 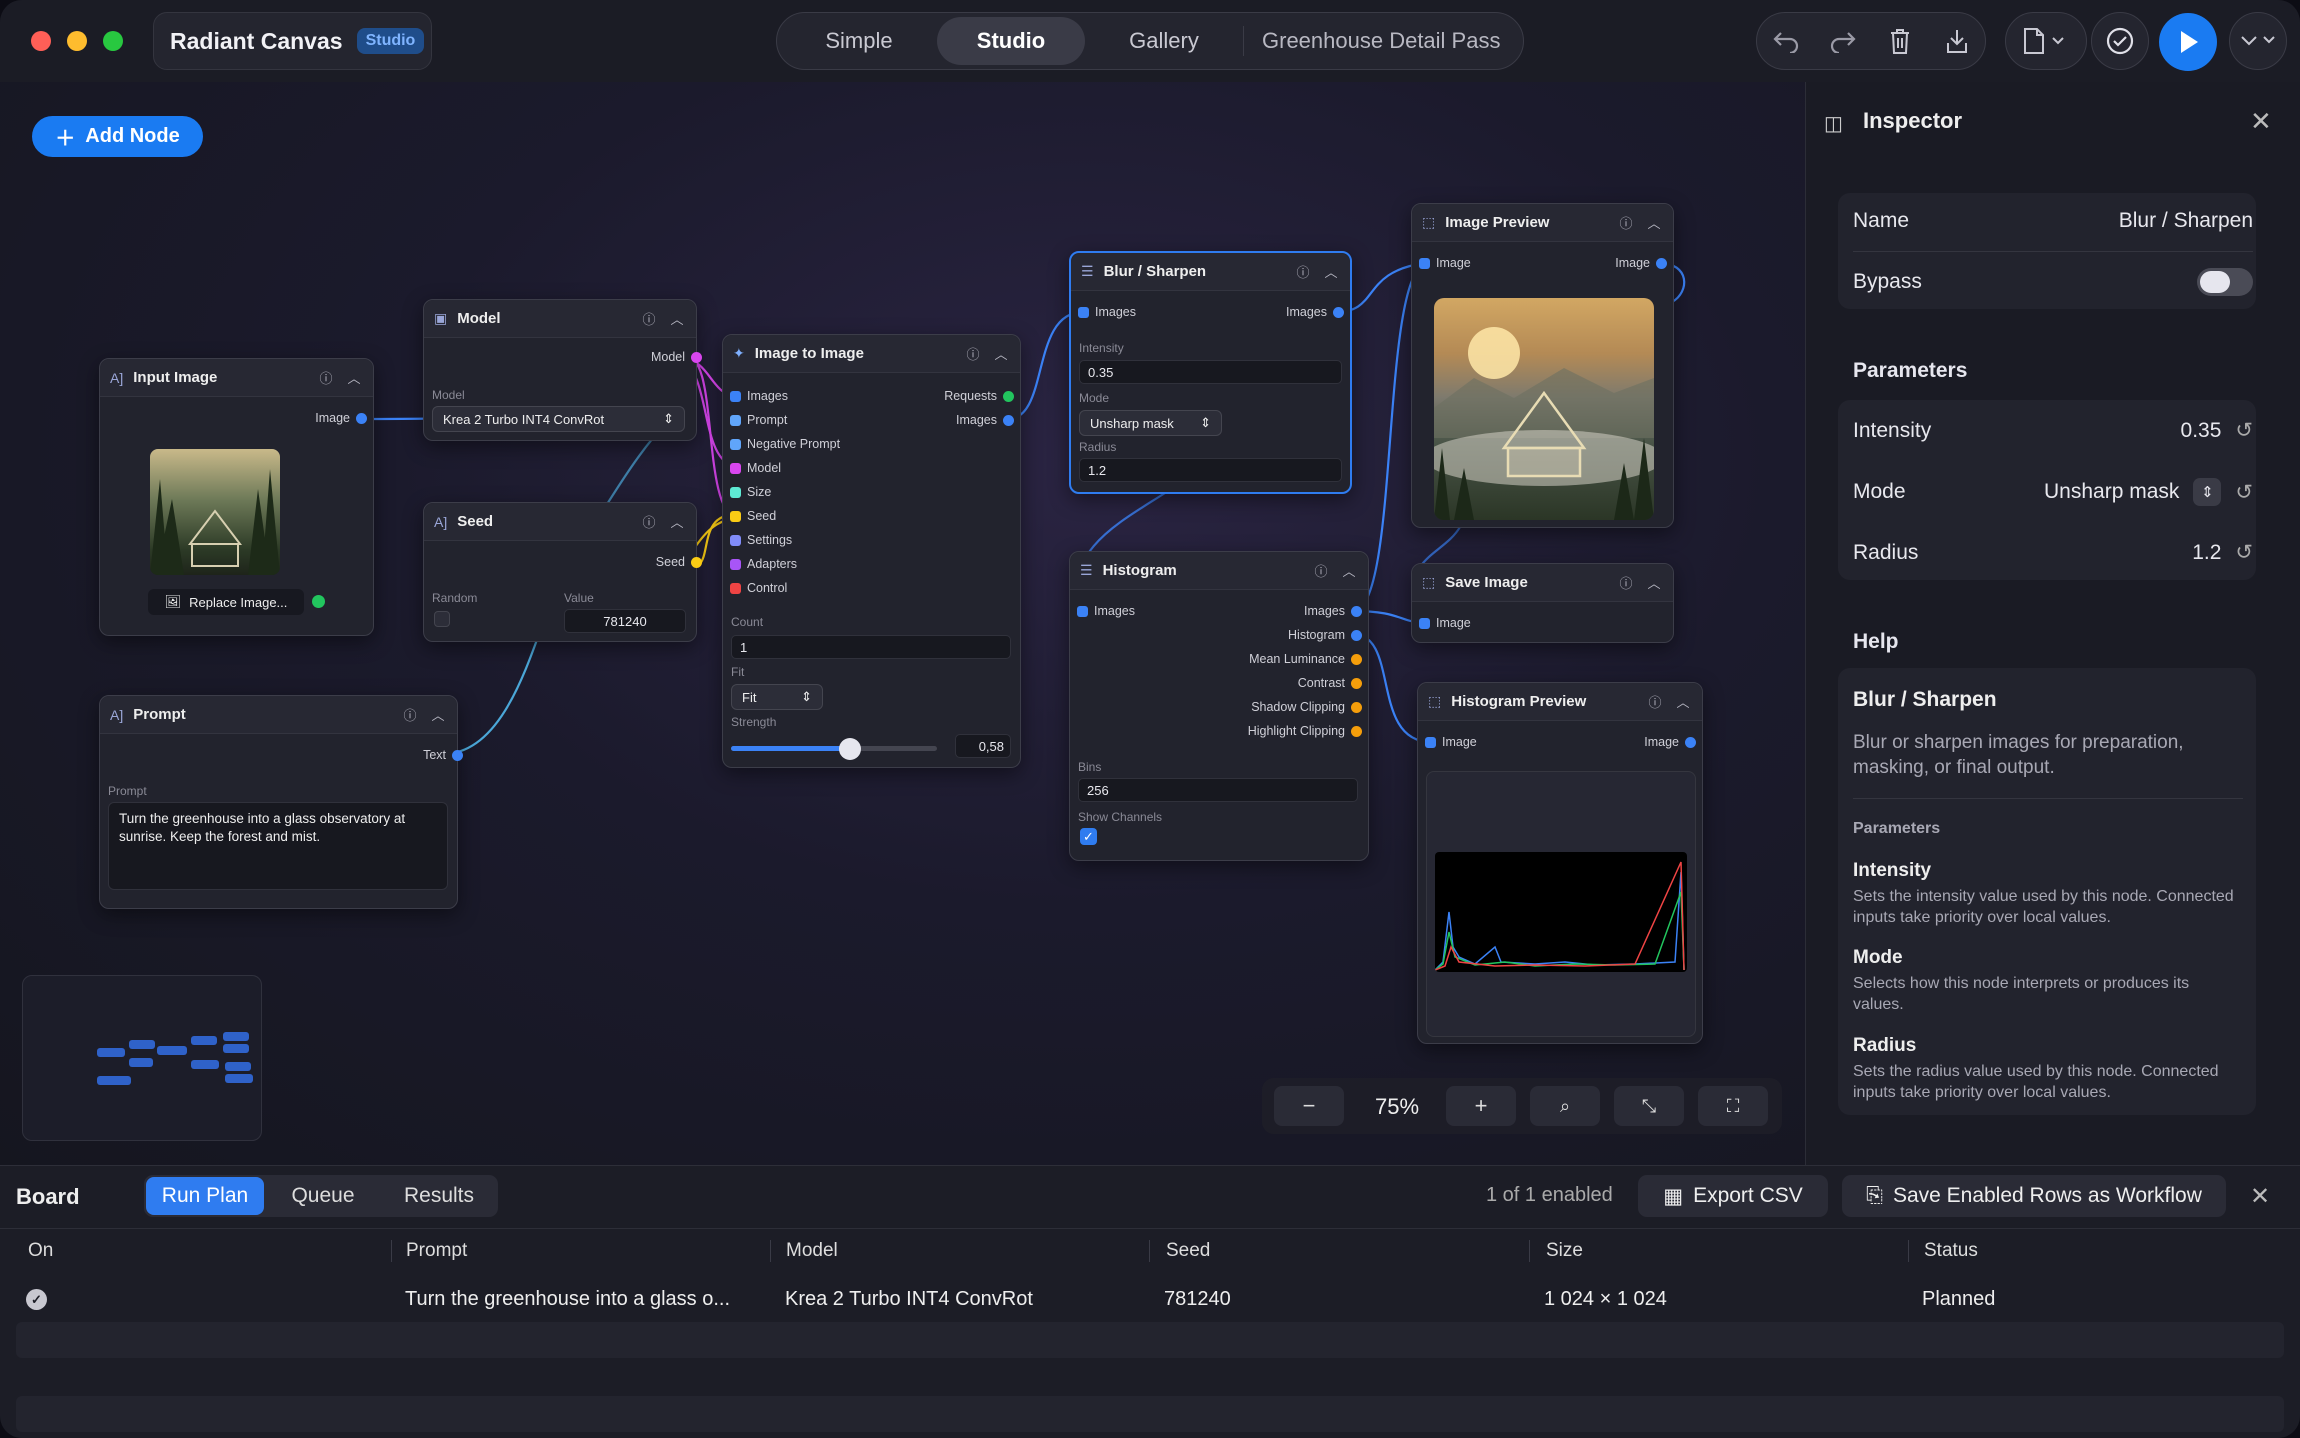 What do you see at coordinates (2201, 431) in the screenshot?
I see `intensity-value: 0.35` at bounding box center [2201, 431].